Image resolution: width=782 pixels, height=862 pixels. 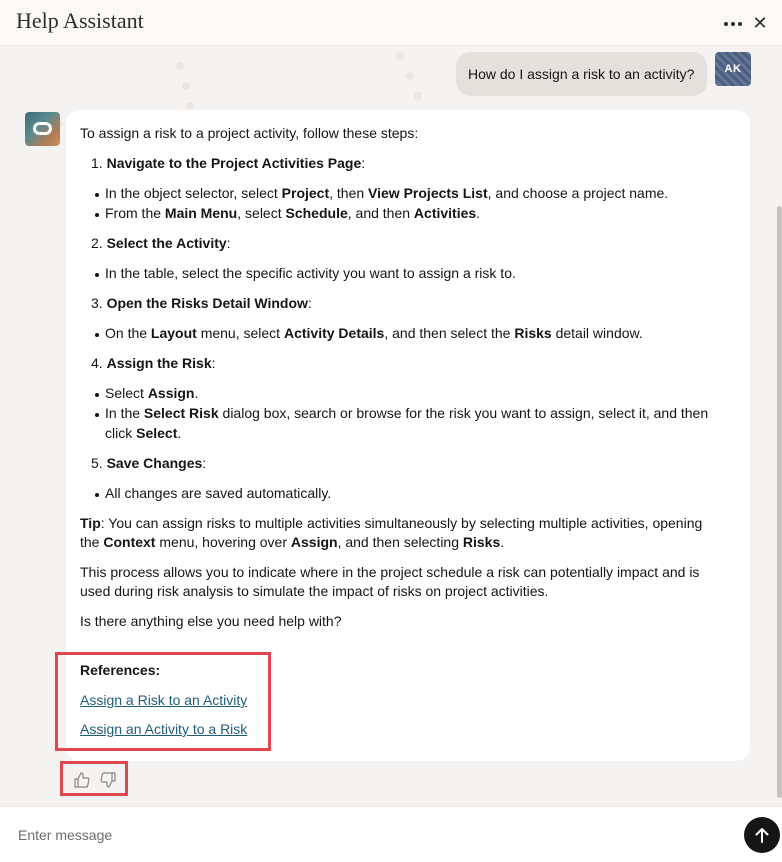 I want to click on user-avatar: AK, so click(x=733, y=69).